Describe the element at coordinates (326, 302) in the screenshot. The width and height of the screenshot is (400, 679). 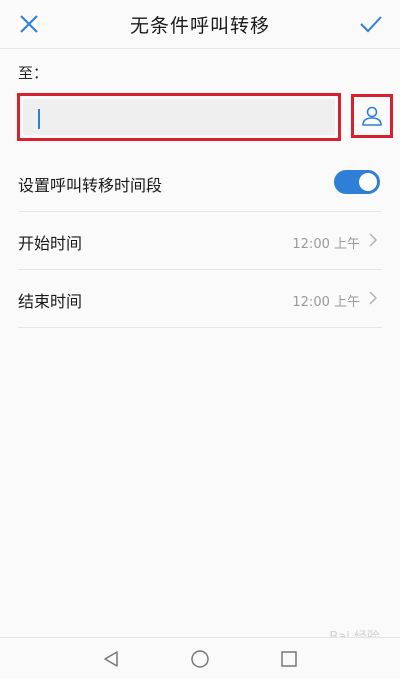
I see `end-time-value: 12:00 上午` at that location.